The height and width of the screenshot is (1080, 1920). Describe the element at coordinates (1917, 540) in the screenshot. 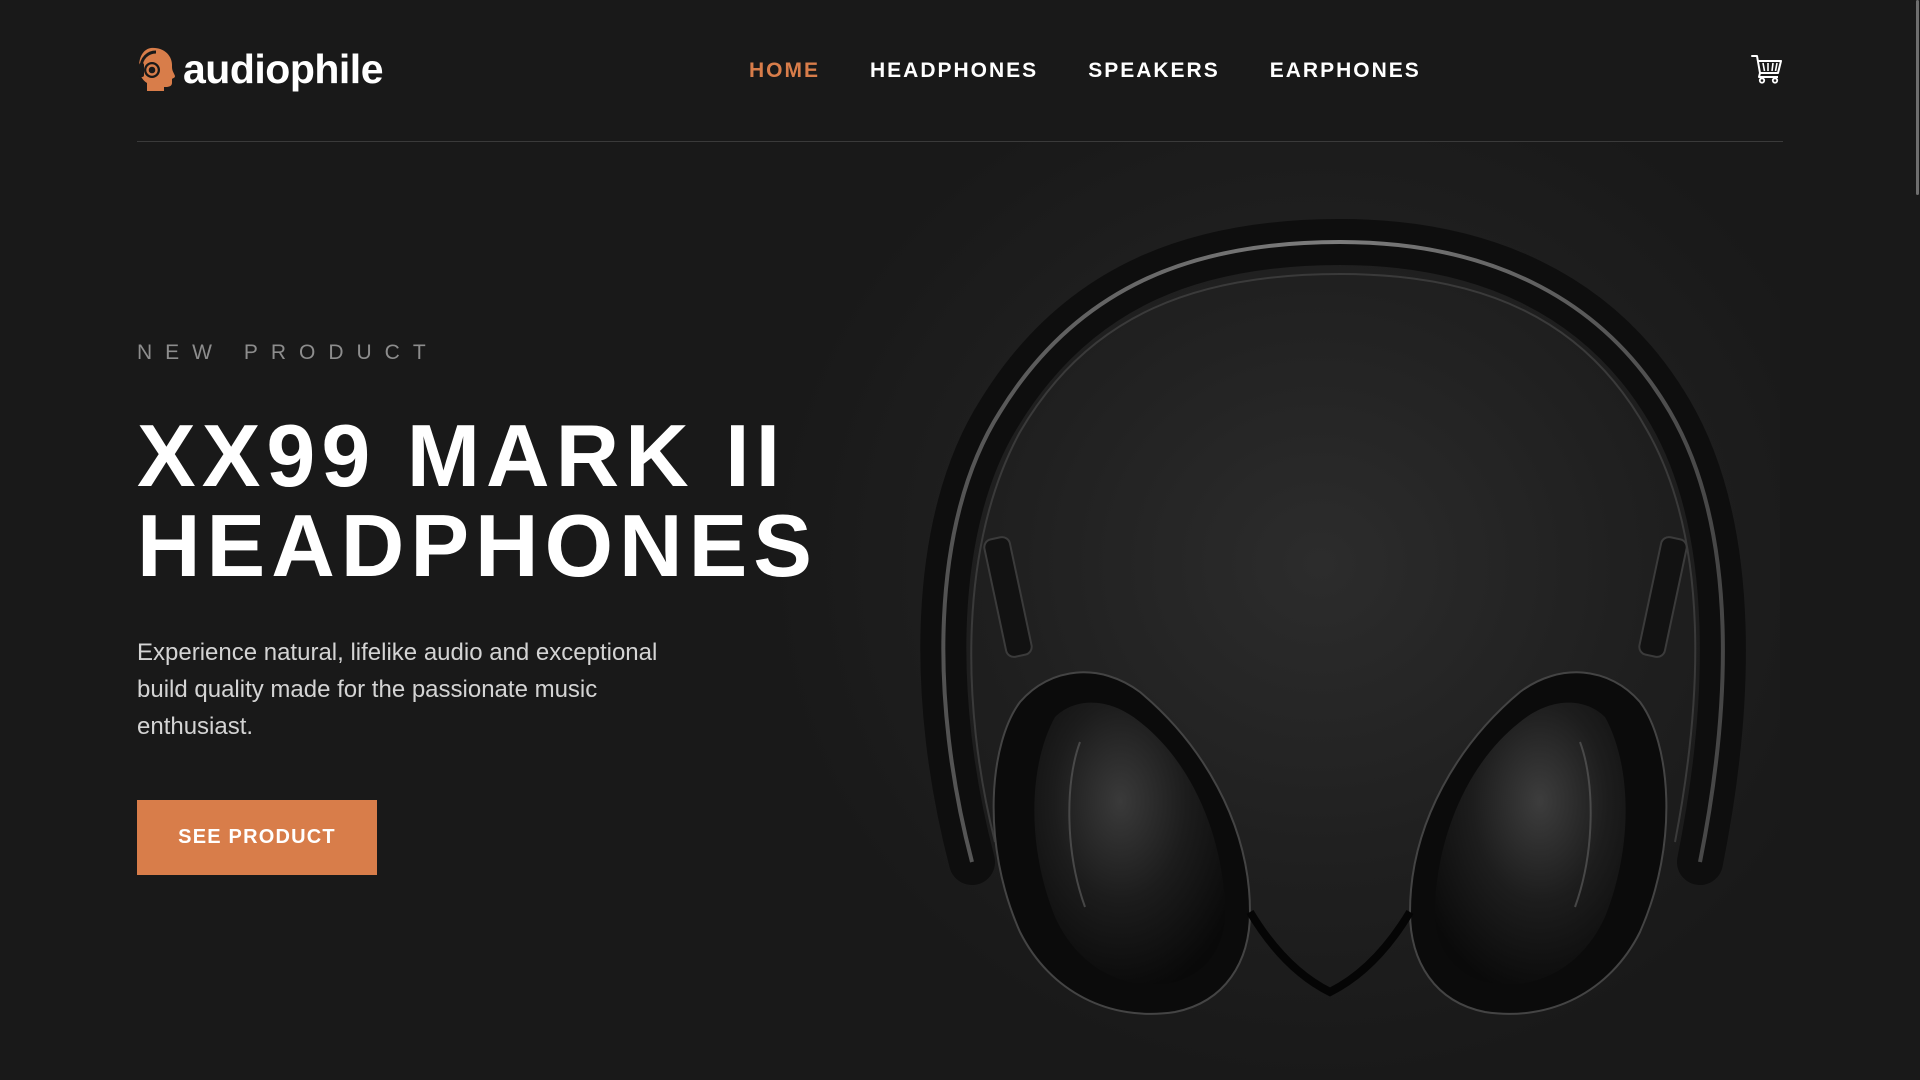

I see `scrollbar-track` at that location.